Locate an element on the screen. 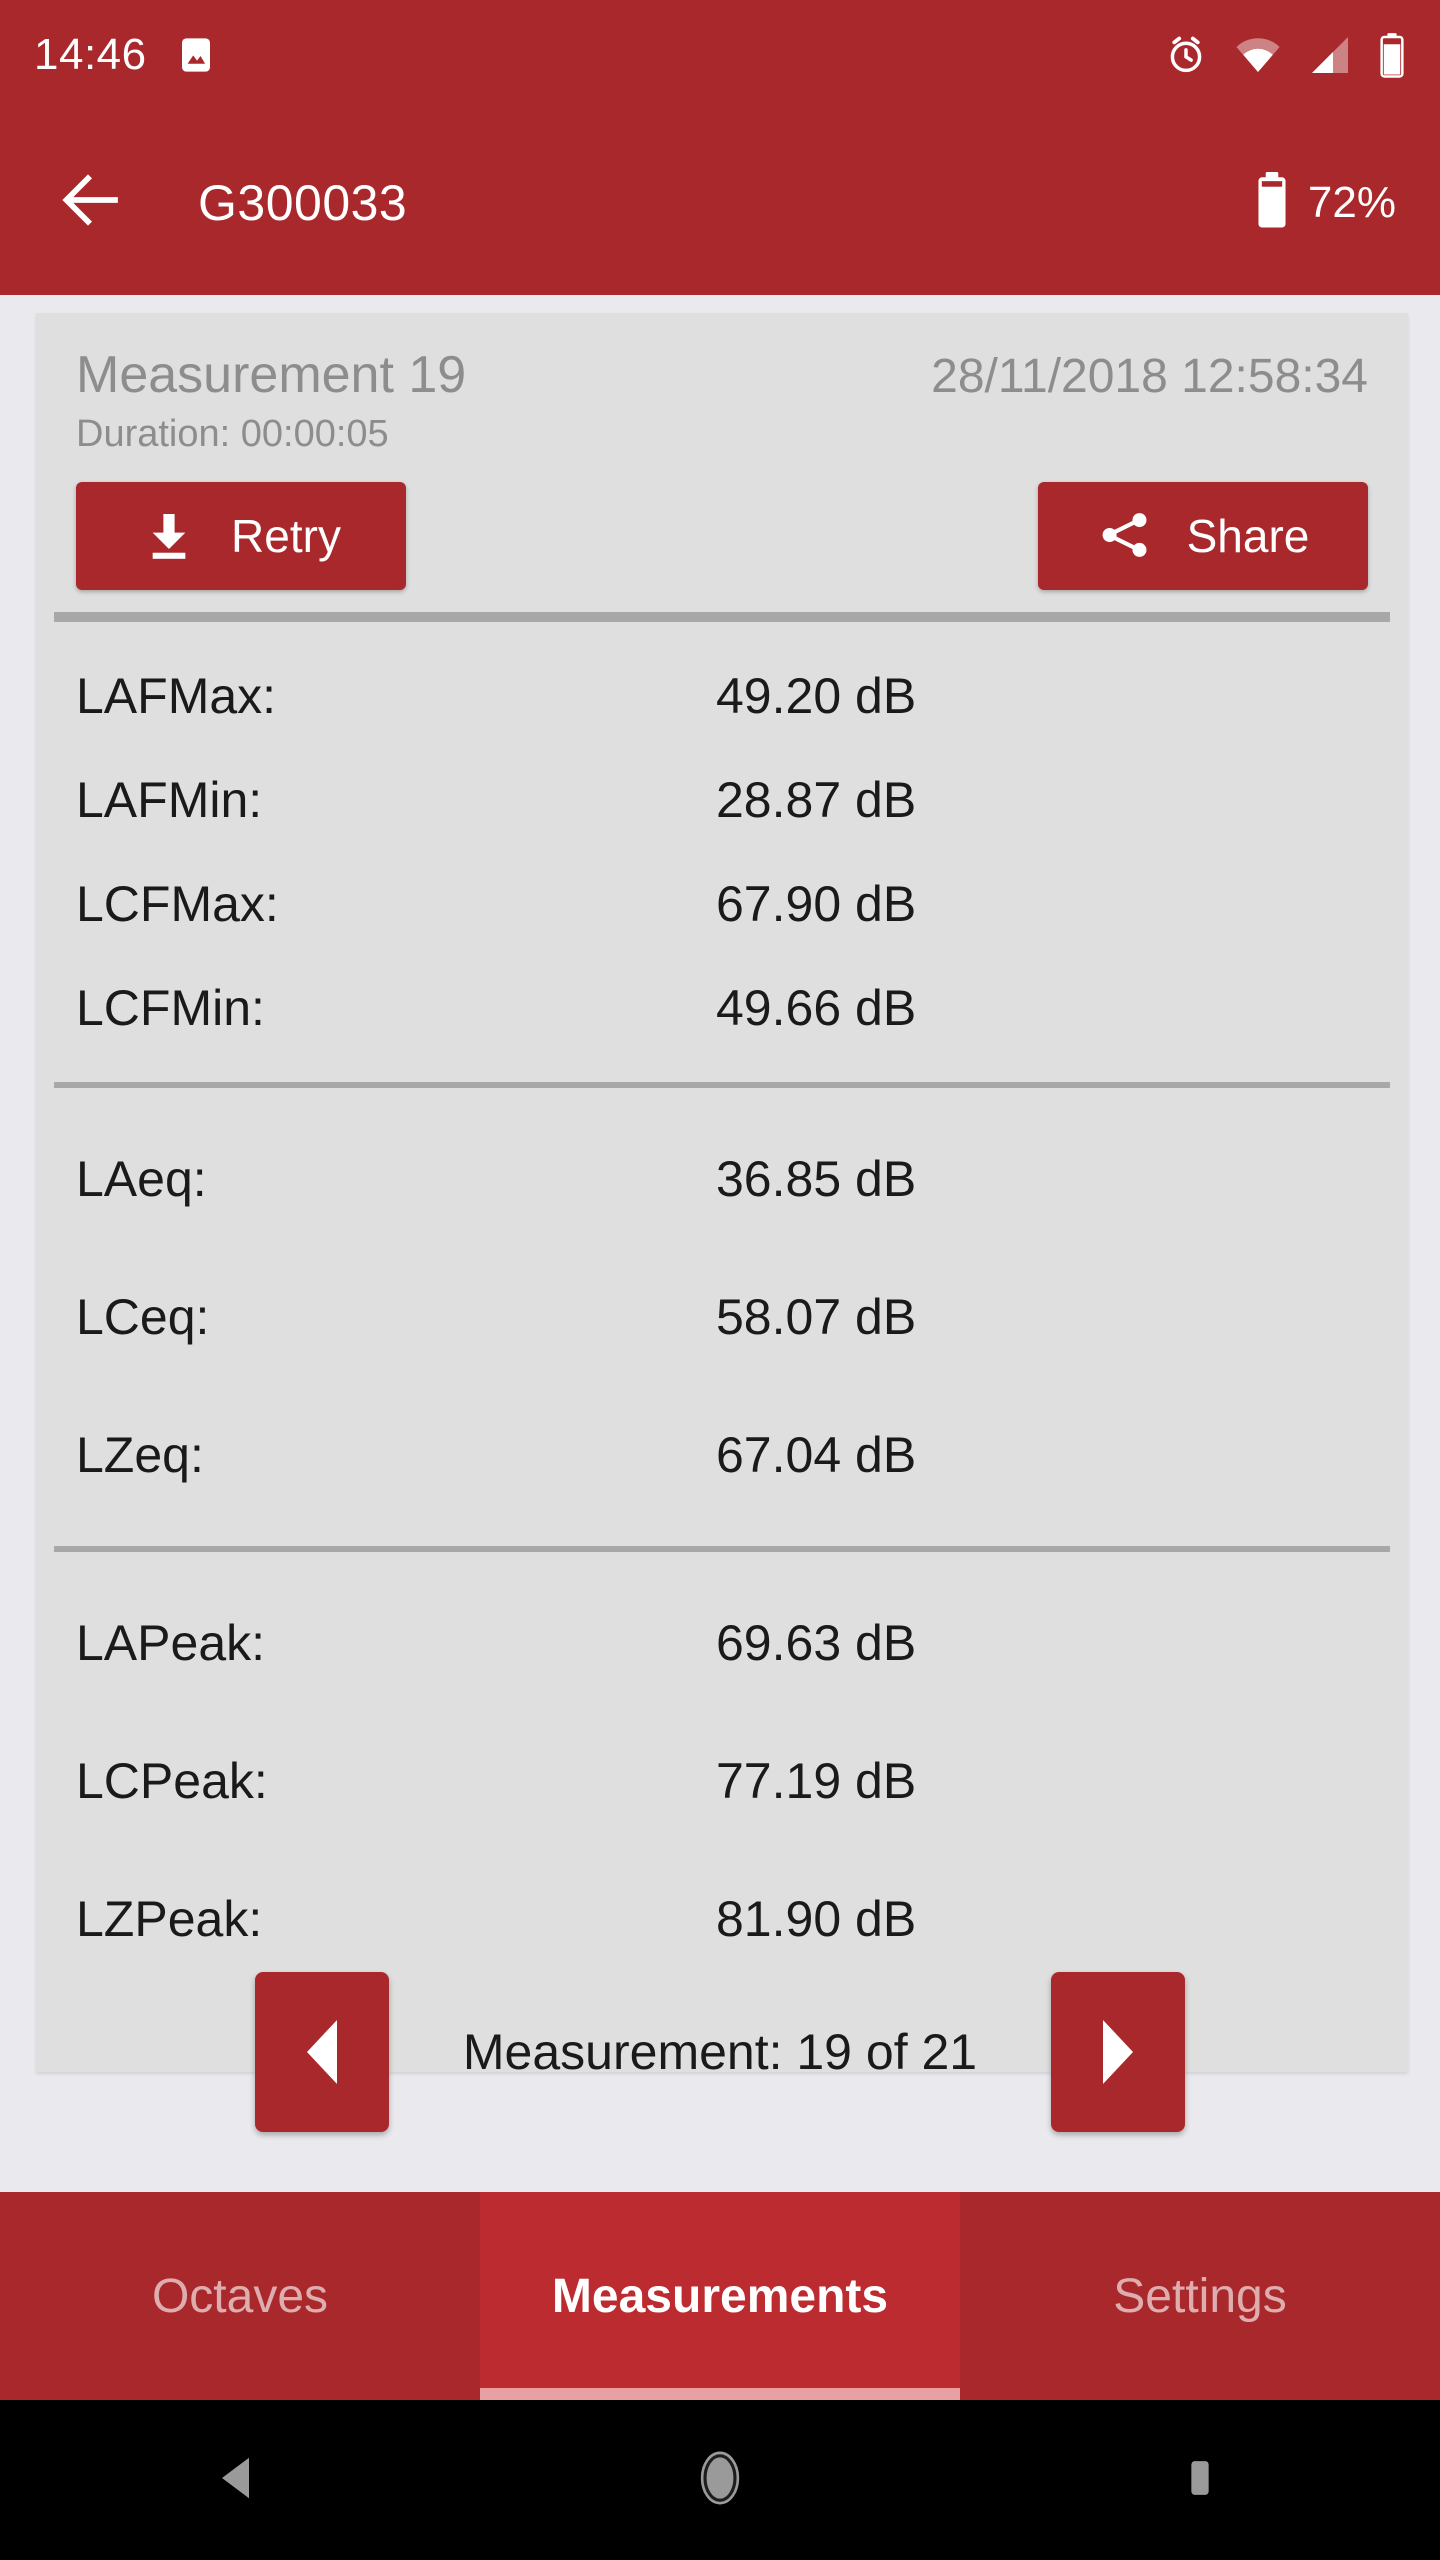  image-icon is located at coordinates (196, 55).